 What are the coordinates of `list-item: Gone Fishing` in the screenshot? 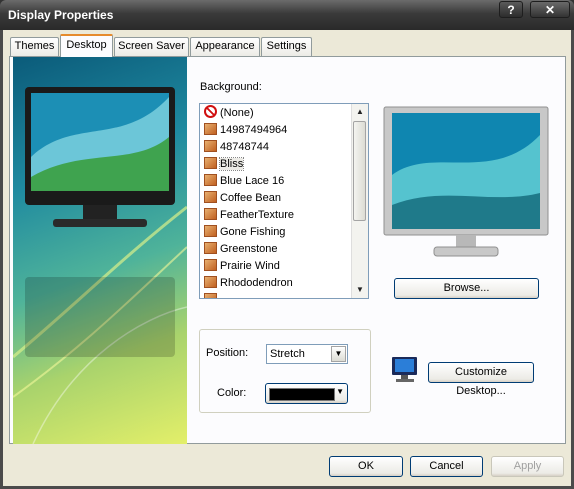 It's located at (279, 232).